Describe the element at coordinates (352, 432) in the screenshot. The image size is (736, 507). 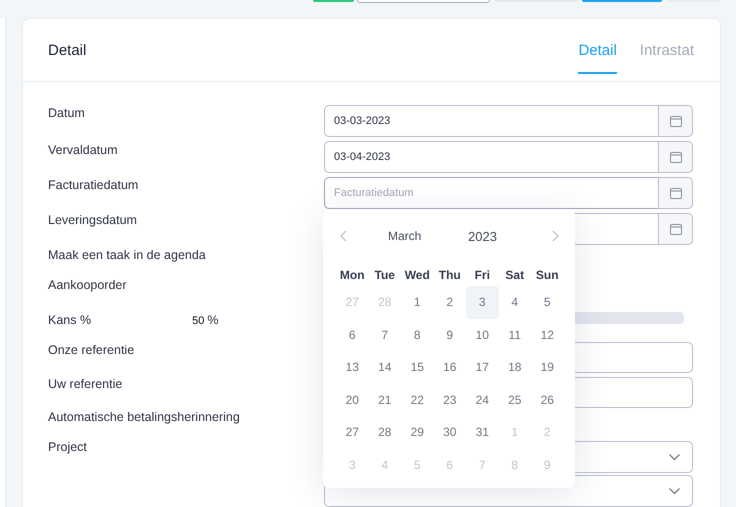
I see `calendar-day: 27` at that location.